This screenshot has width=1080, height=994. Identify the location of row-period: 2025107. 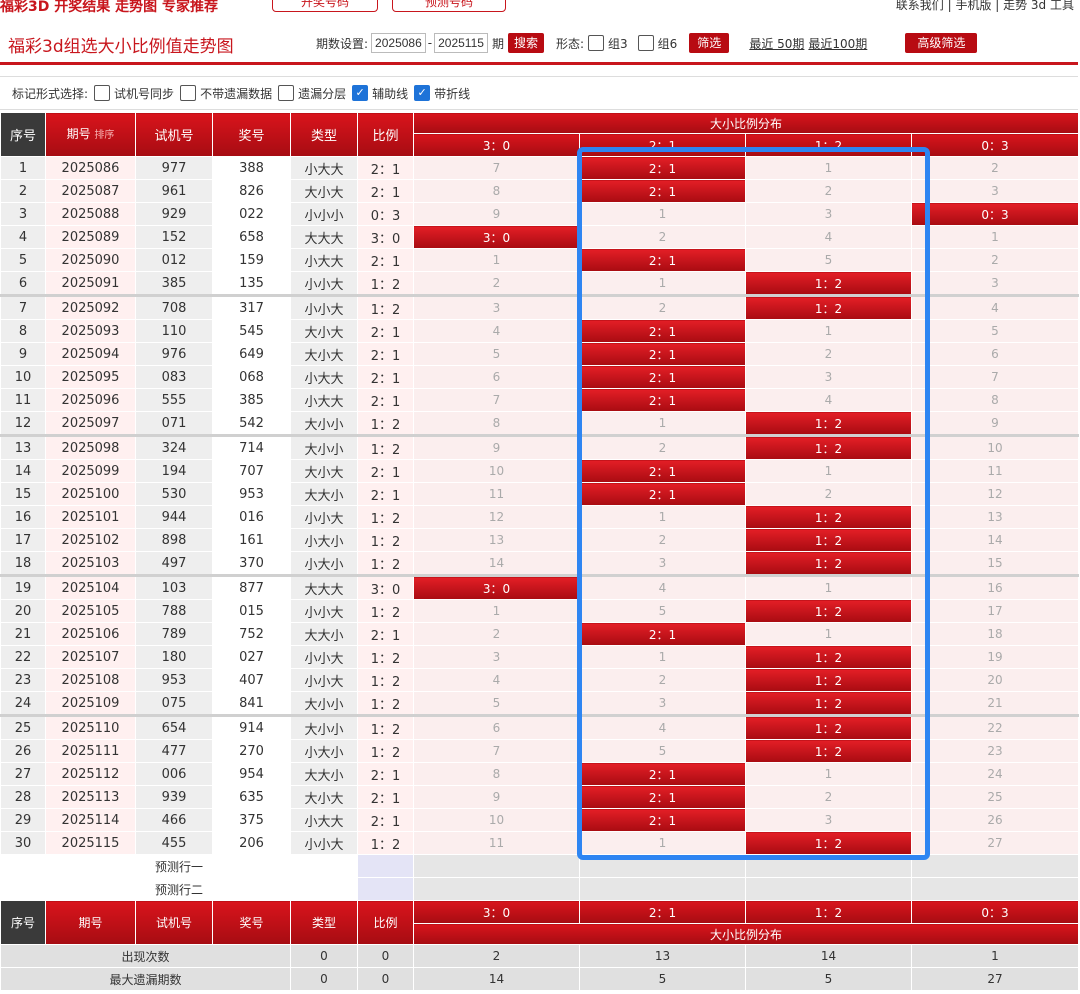
(90, 657).